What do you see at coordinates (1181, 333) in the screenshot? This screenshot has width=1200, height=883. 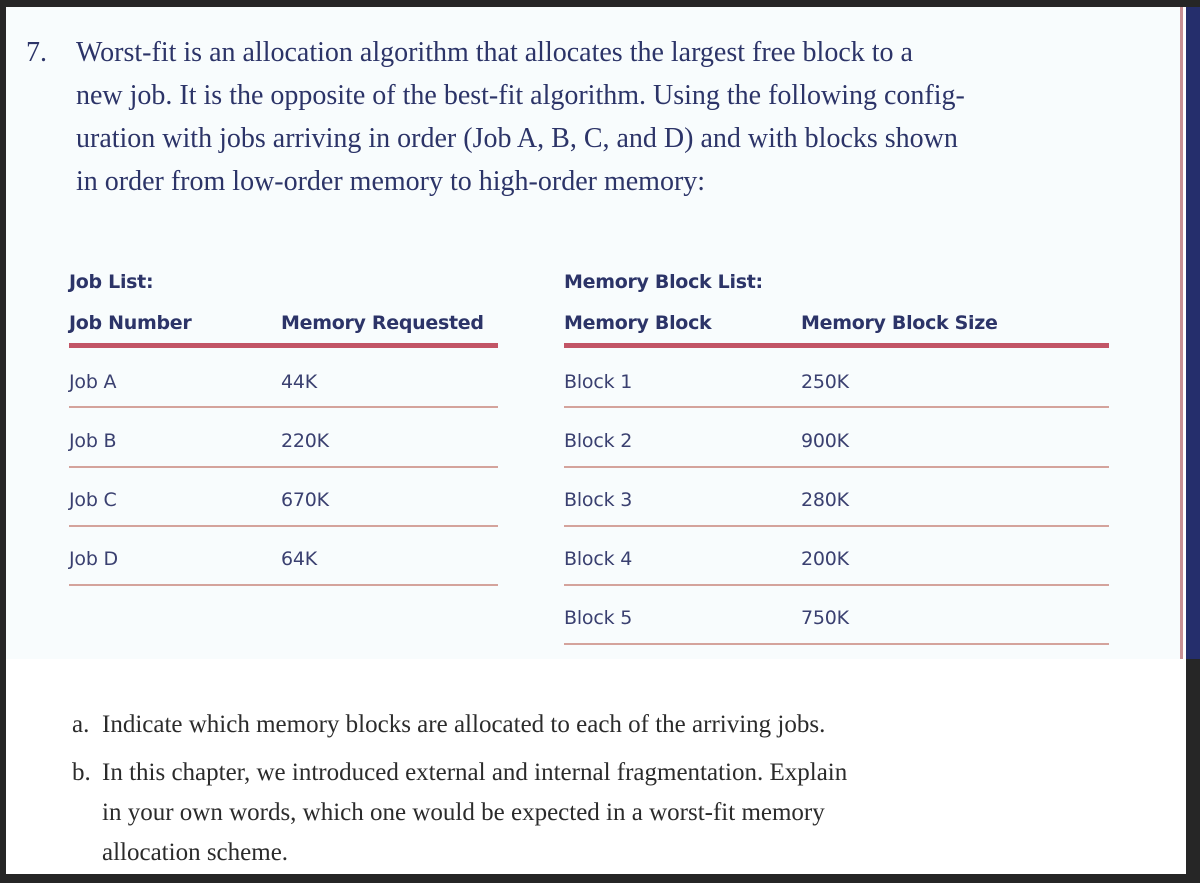 I see `page-edge-rule` at bounding box center [1181, 333].